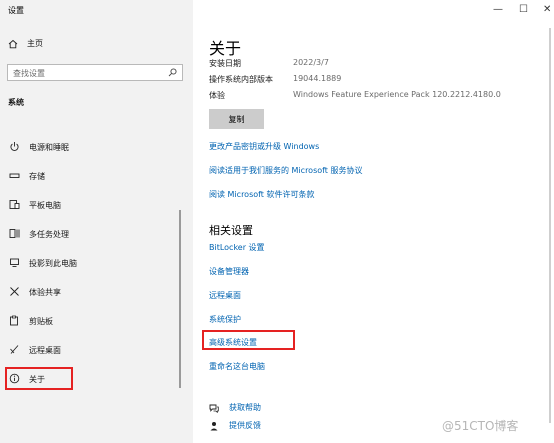 The width and height of the screenshot is (554, 443). What do you see at coordinates (49, 147) in the screenshot?
I see `sidebar-item-label: 电源和睡眠` at bounding box center [49, 147].